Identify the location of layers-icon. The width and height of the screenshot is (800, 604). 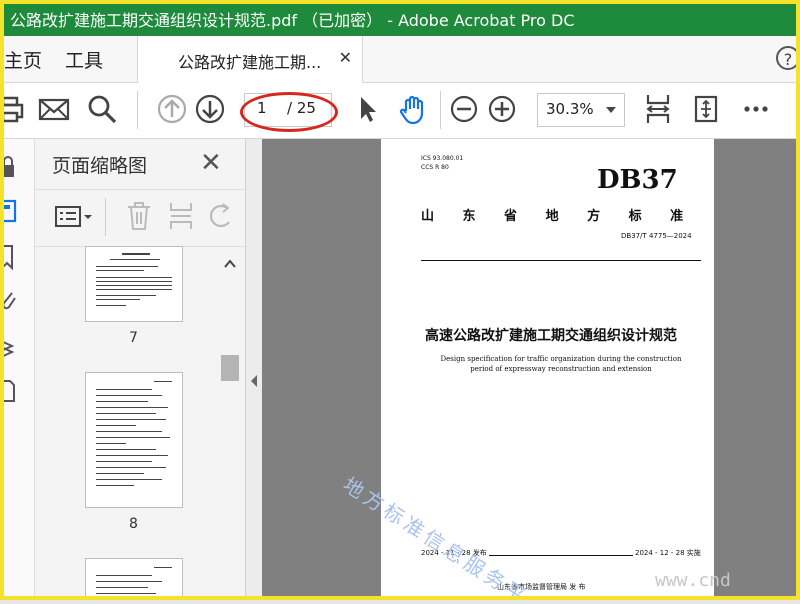
(10, 347).